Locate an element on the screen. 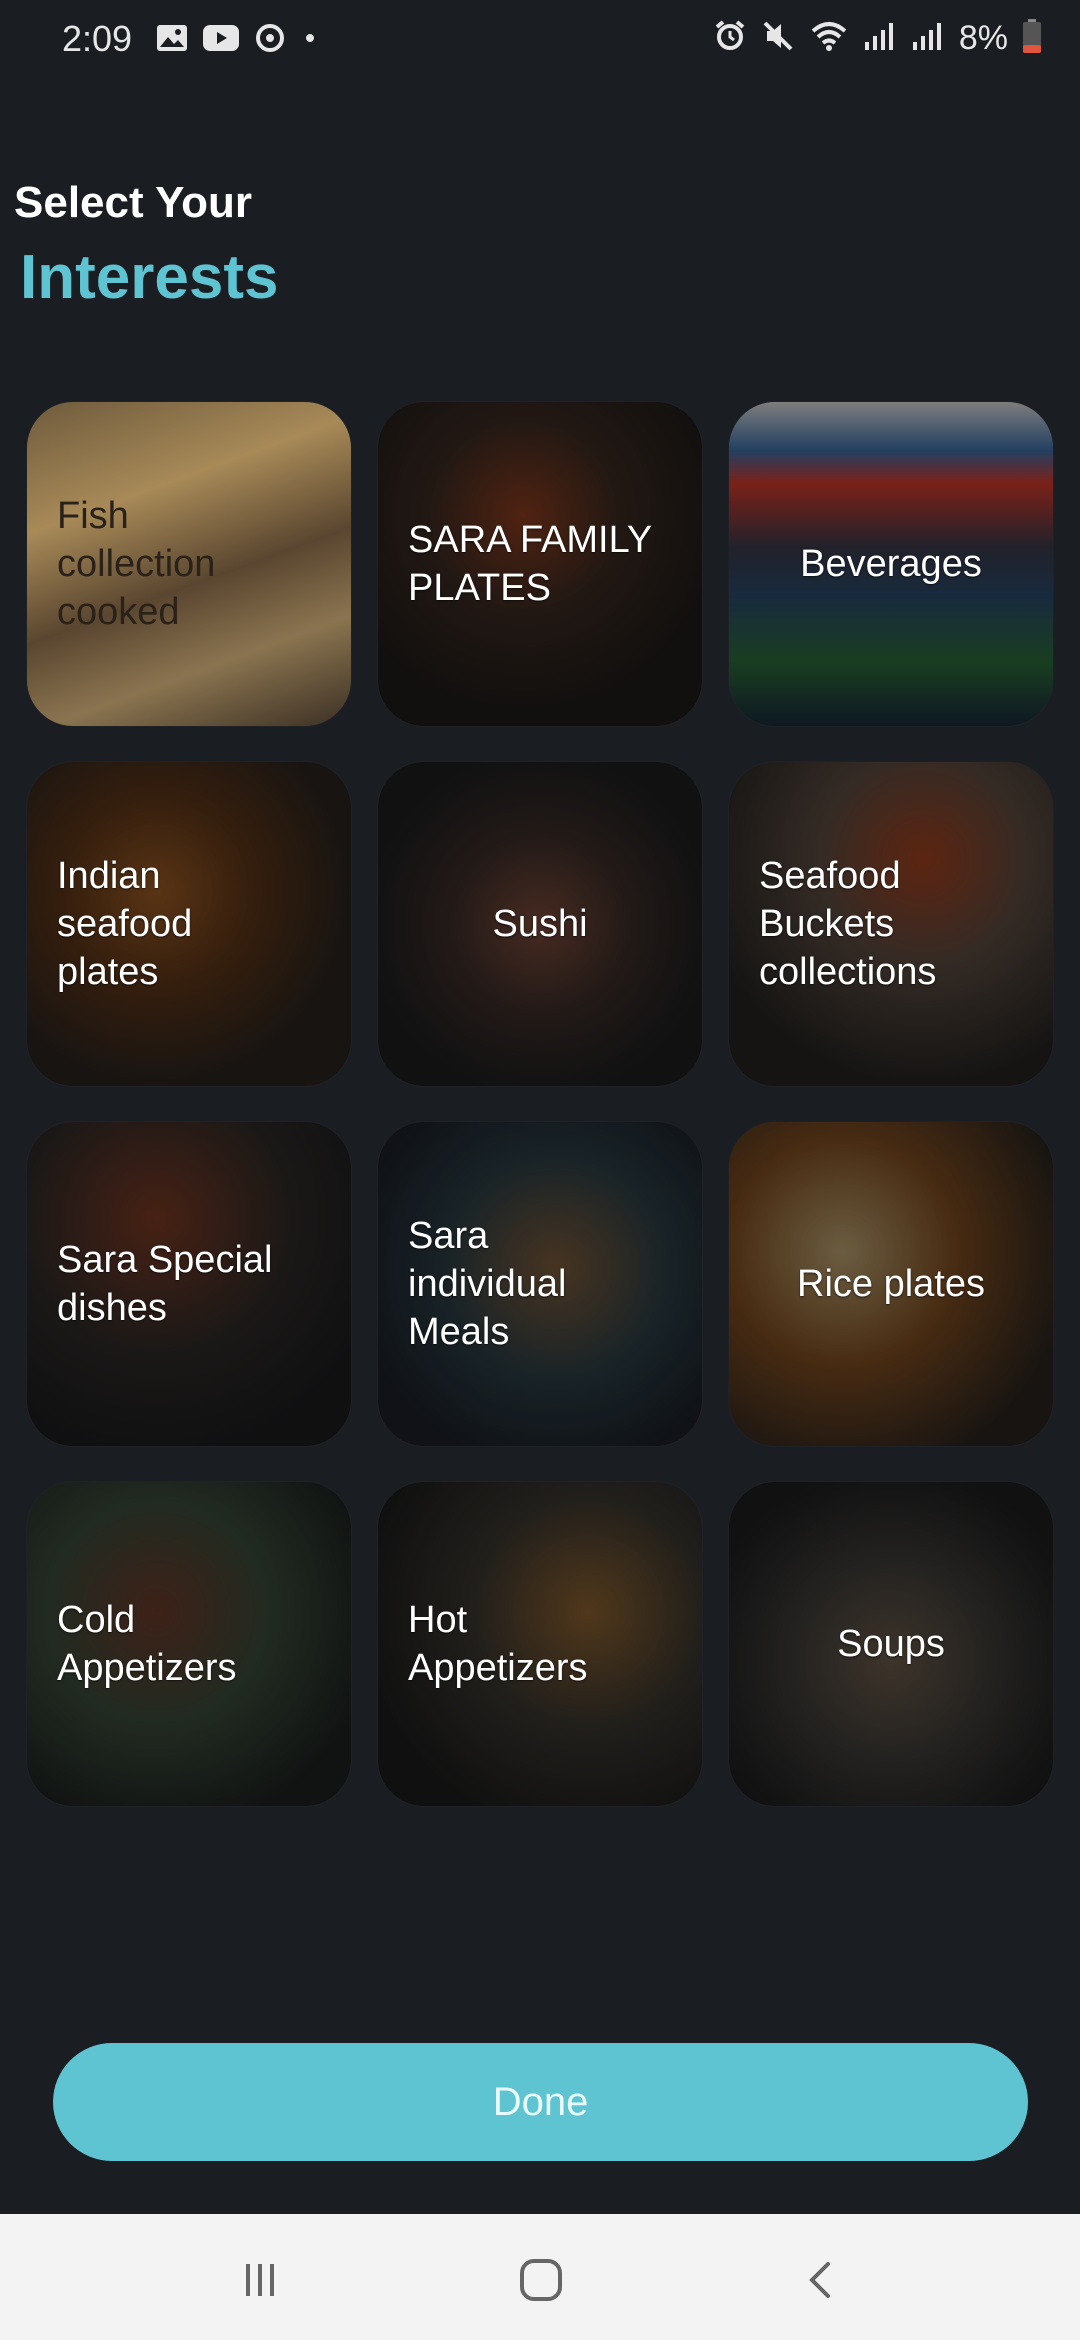 The image size is (1080, 2340). tile-label: Soups is located at coordinates (891, 1644).